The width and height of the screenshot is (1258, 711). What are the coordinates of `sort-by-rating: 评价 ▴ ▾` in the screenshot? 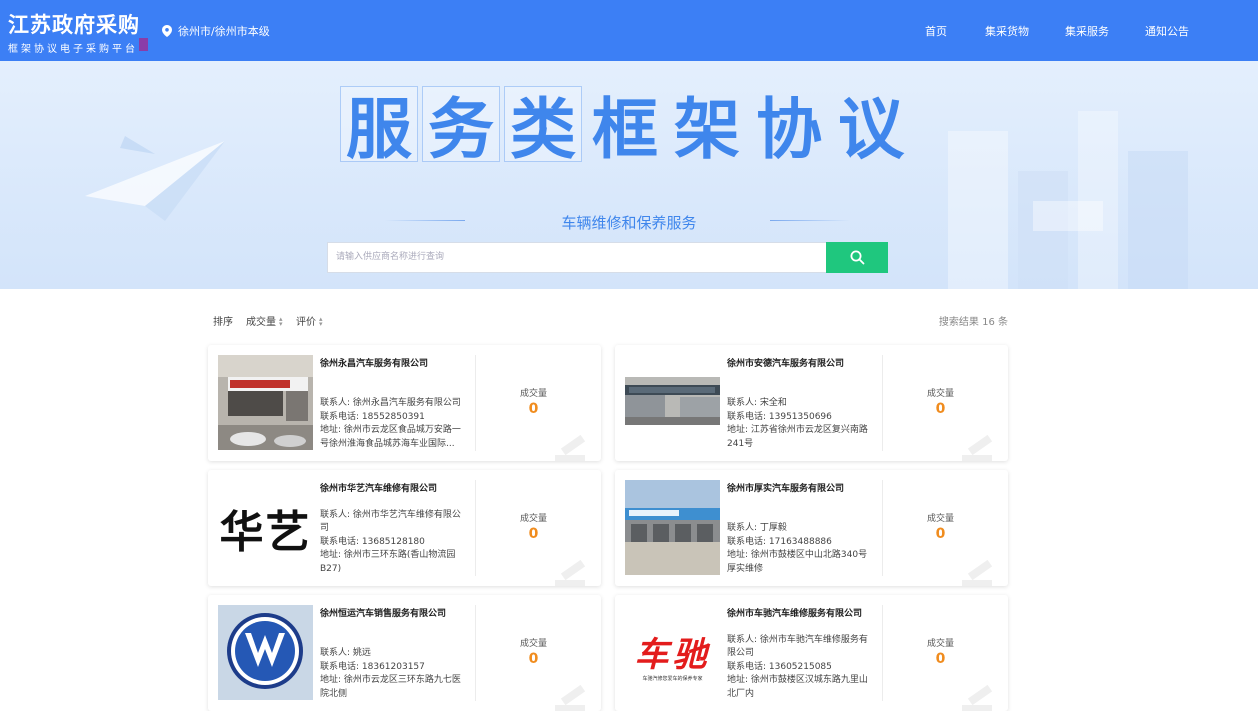 It's located at (309, 321).